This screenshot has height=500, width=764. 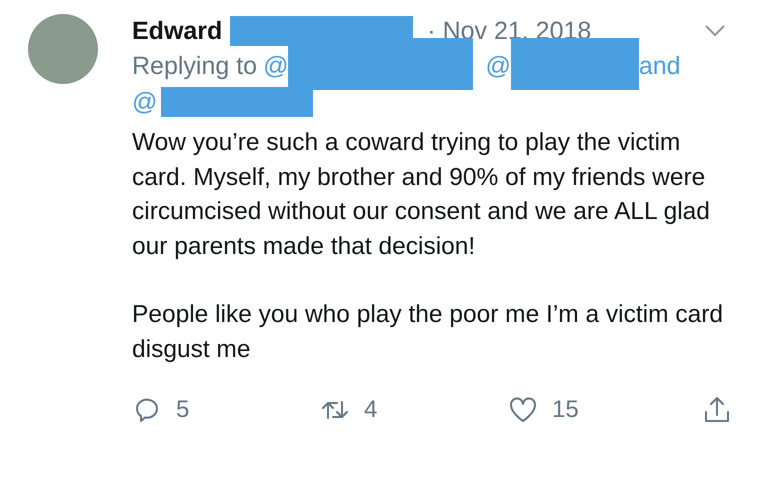 What do you see at coordinates (659, 66) in the screenshot?
I see `conjunction-text: and` at bounding box center [659, 66].